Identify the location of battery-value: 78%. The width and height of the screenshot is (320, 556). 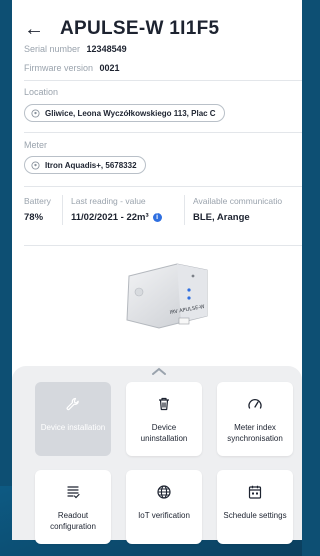
(34, 217).